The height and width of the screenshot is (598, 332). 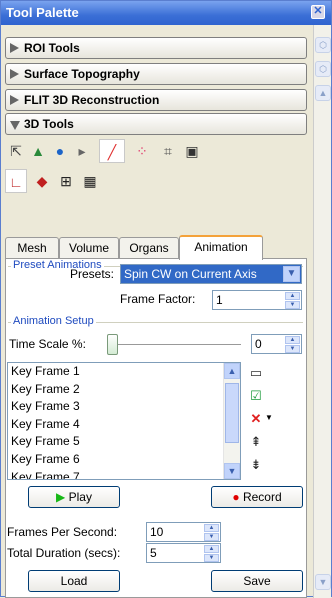 What do you see at coordinates (323, 69) in the screenshot?
I see `expand-all-icon: ⬡` at bounding box center [323, 69].